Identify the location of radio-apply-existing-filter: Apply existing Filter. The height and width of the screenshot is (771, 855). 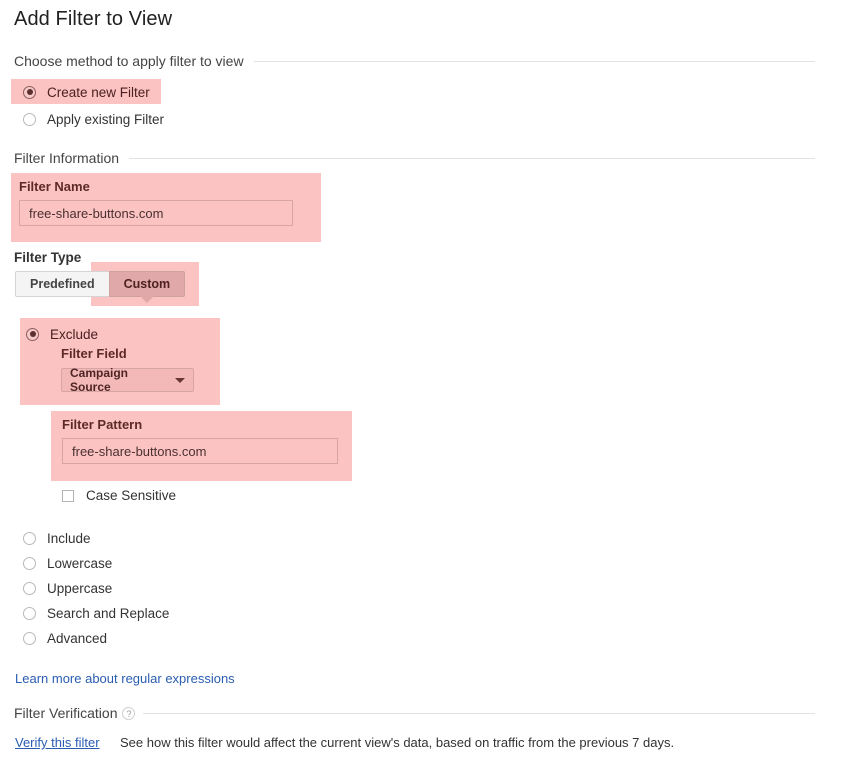
(93, 119).